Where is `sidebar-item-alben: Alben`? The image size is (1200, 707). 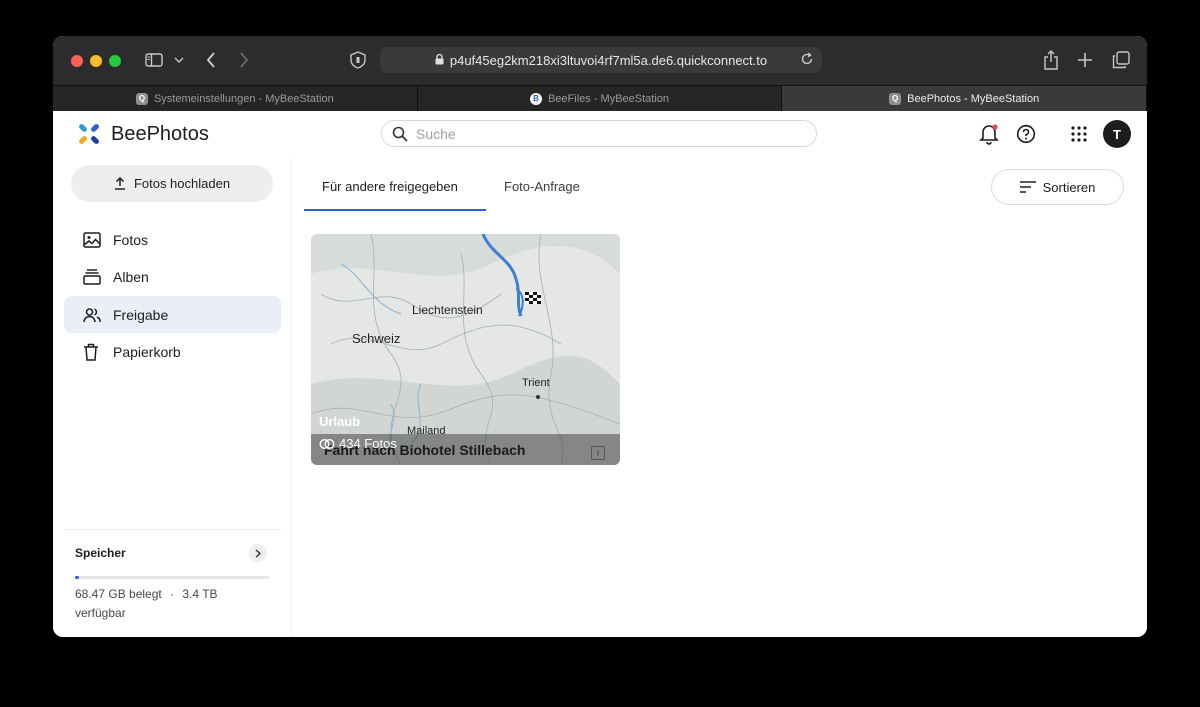
sidebar-item-alben: Alben is located at coordinates (172, 276).